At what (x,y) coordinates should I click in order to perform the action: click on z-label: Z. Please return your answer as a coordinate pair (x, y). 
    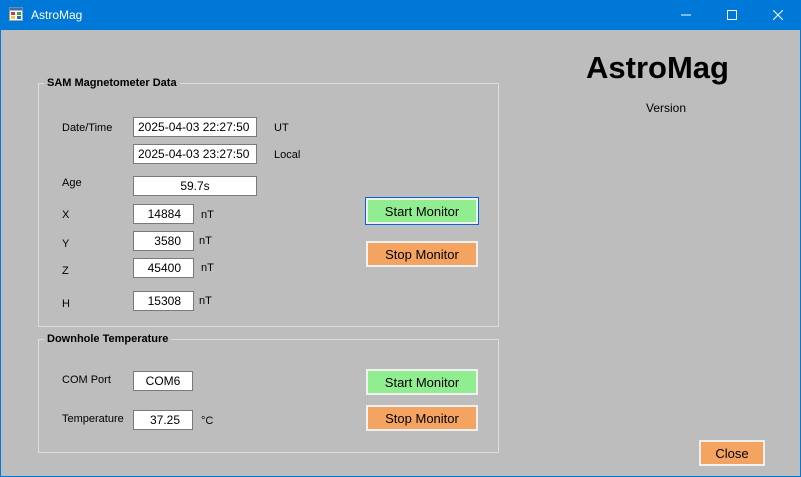
    Looking at the image, I should click on (65, 271).